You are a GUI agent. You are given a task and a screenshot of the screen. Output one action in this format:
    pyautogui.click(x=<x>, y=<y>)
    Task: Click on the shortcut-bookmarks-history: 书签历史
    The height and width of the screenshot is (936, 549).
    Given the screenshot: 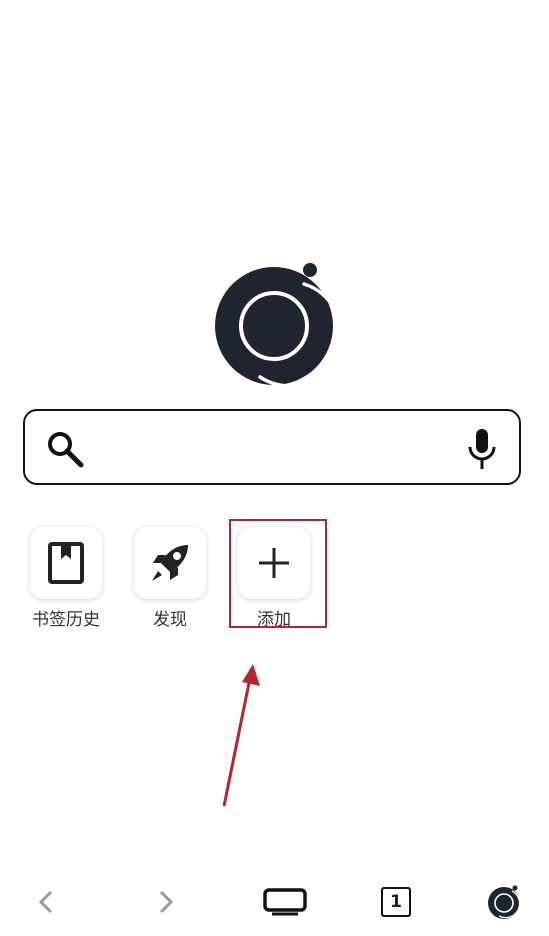 What is the action you would take?
    pyautogui.click(x=66, y=578)
    